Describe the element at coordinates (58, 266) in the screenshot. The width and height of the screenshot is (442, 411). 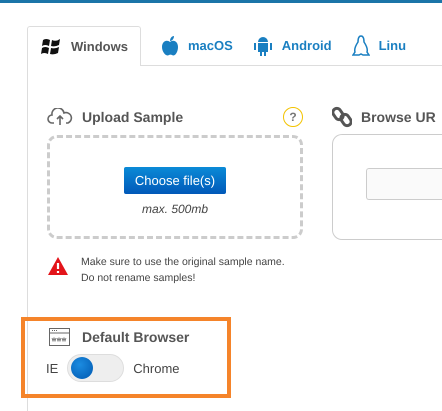
I see `warning-icon` at that location.